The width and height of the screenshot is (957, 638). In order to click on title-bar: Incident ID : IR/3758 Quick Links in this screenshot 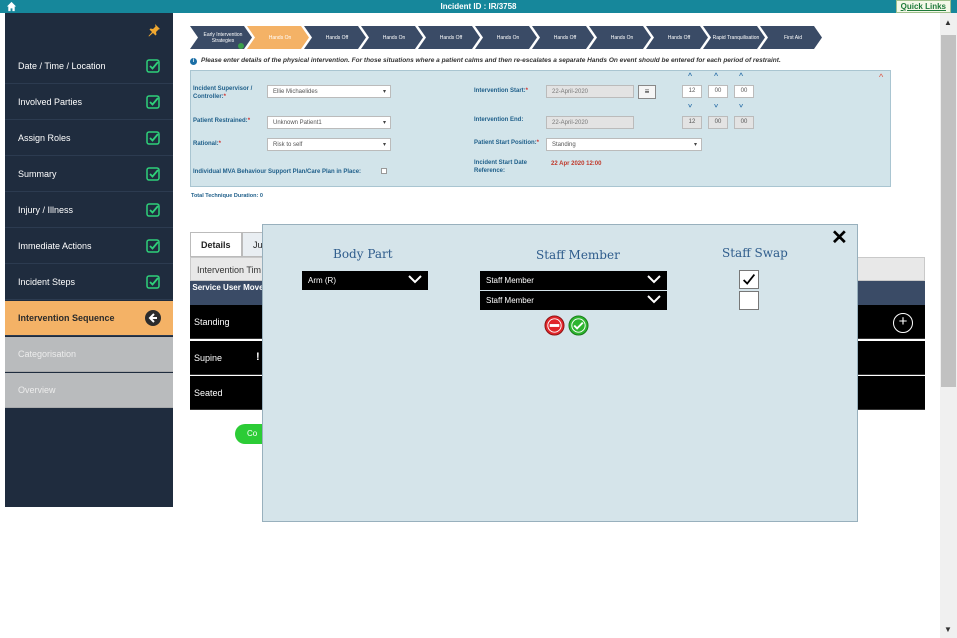, I will do `click(478, 6)`.